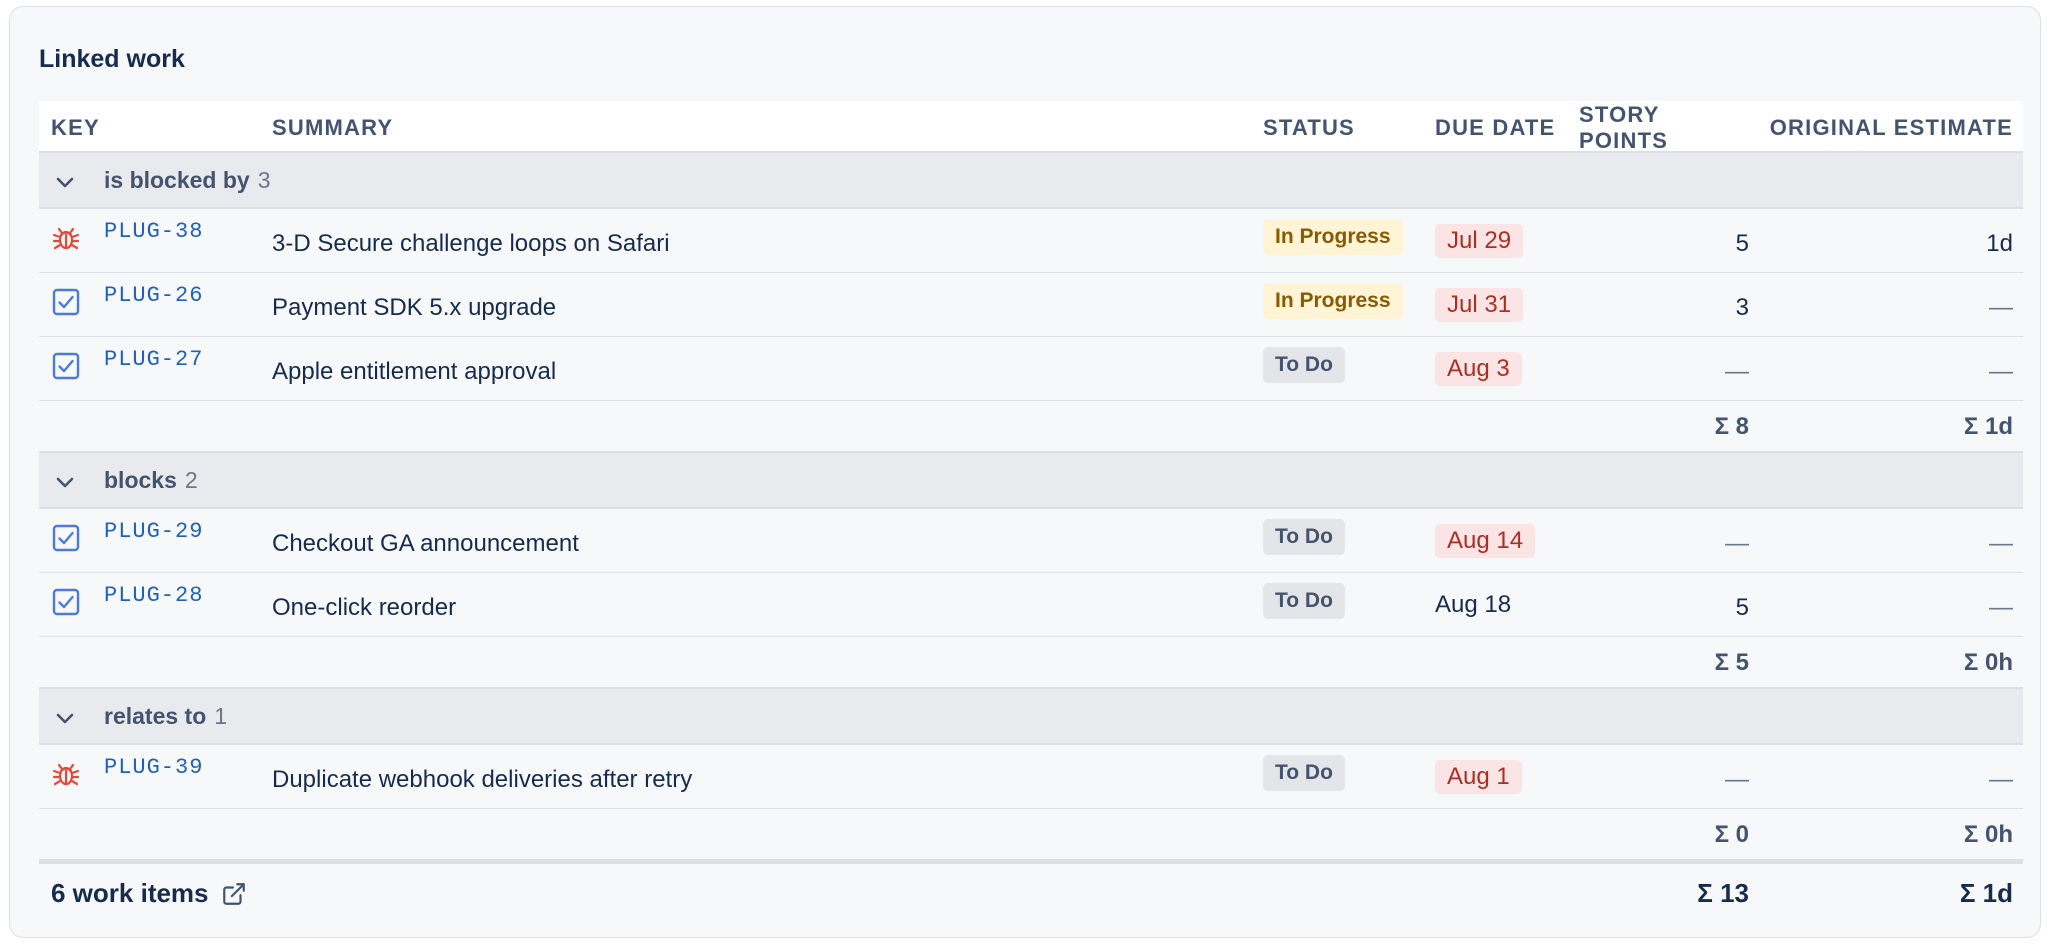 The image size is (2052, 948). I want to click on group-name: blocks, so click(140, 479).